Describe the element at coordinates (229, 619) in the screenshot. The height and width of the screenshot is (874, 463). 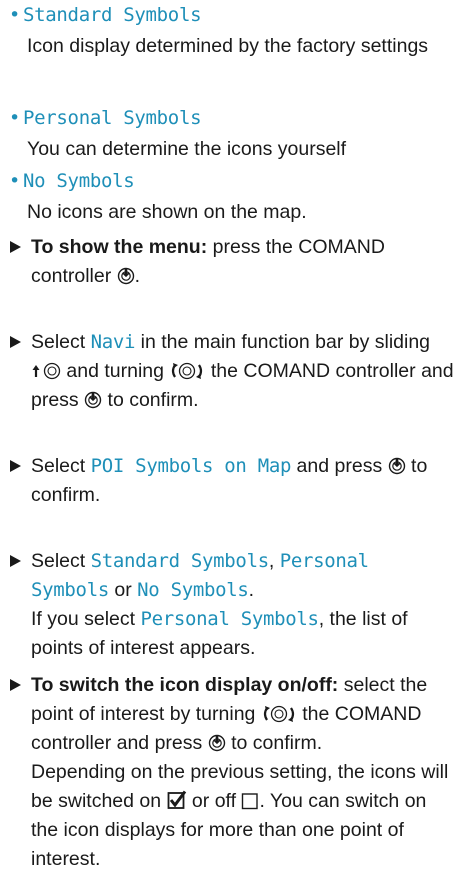
I see `menu-item-personal-symbols: Personal Symbols` at that location.